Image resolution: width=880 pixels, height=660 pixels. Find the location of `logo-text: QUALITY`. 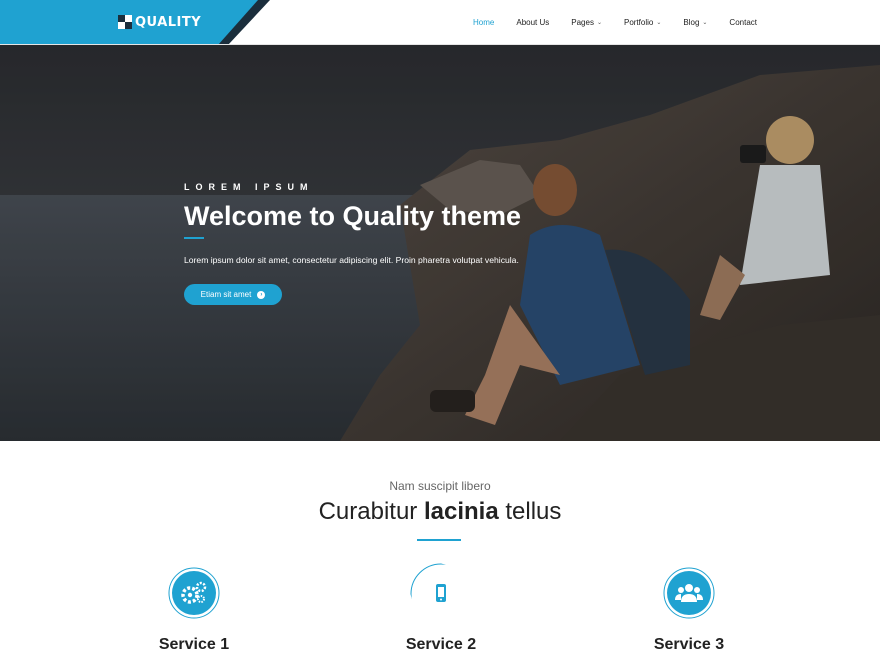

logo-text: QUALITY is located at coordinates (168, 22).